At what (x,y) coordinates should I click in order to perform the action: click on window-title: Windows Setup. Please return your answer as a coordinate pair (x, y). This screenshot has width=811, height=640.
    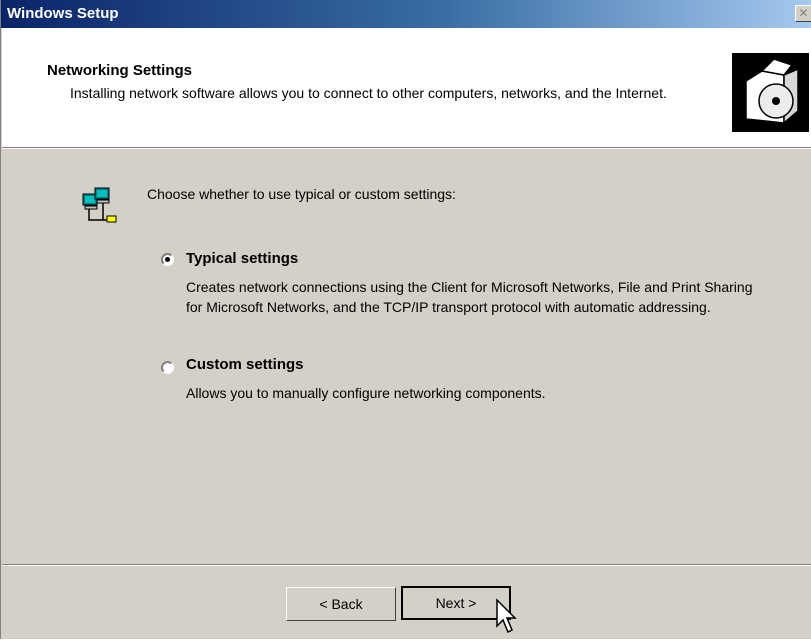
    Looking at the image, I should click on (63, 13).